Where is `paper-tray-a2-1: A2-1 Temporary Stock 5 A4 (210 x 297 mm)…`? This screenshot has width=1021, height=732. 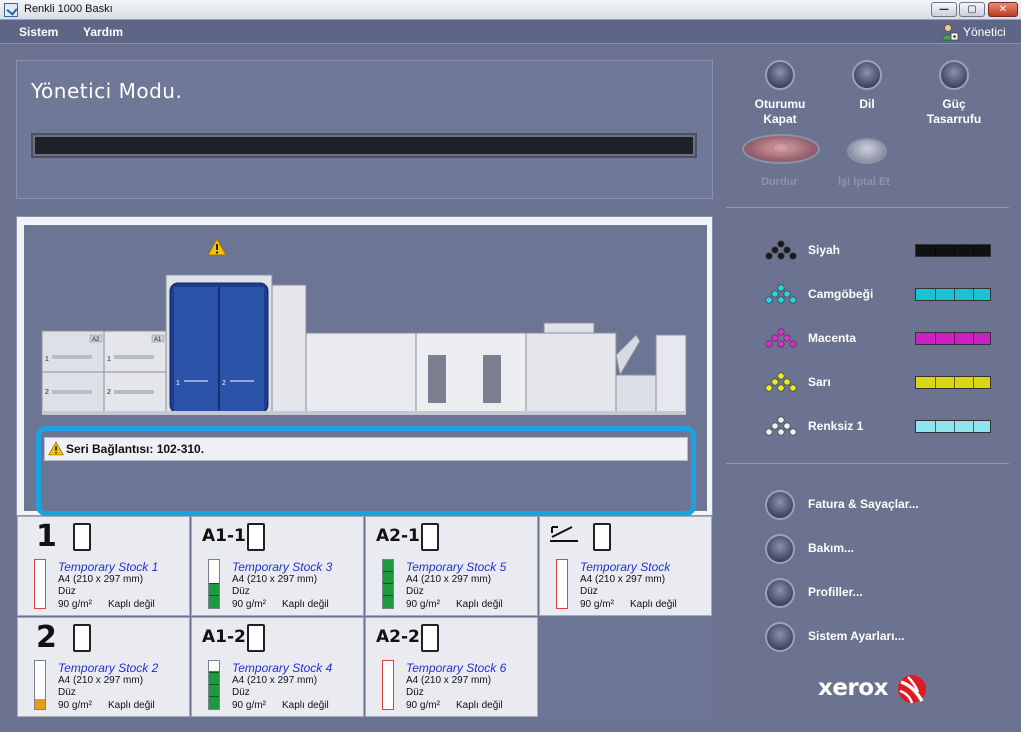 paper-tray-a2-1: A2-1 Temporary Stock 5 A4 (210 x 297 mm)… is located at coordinates (451, 566).